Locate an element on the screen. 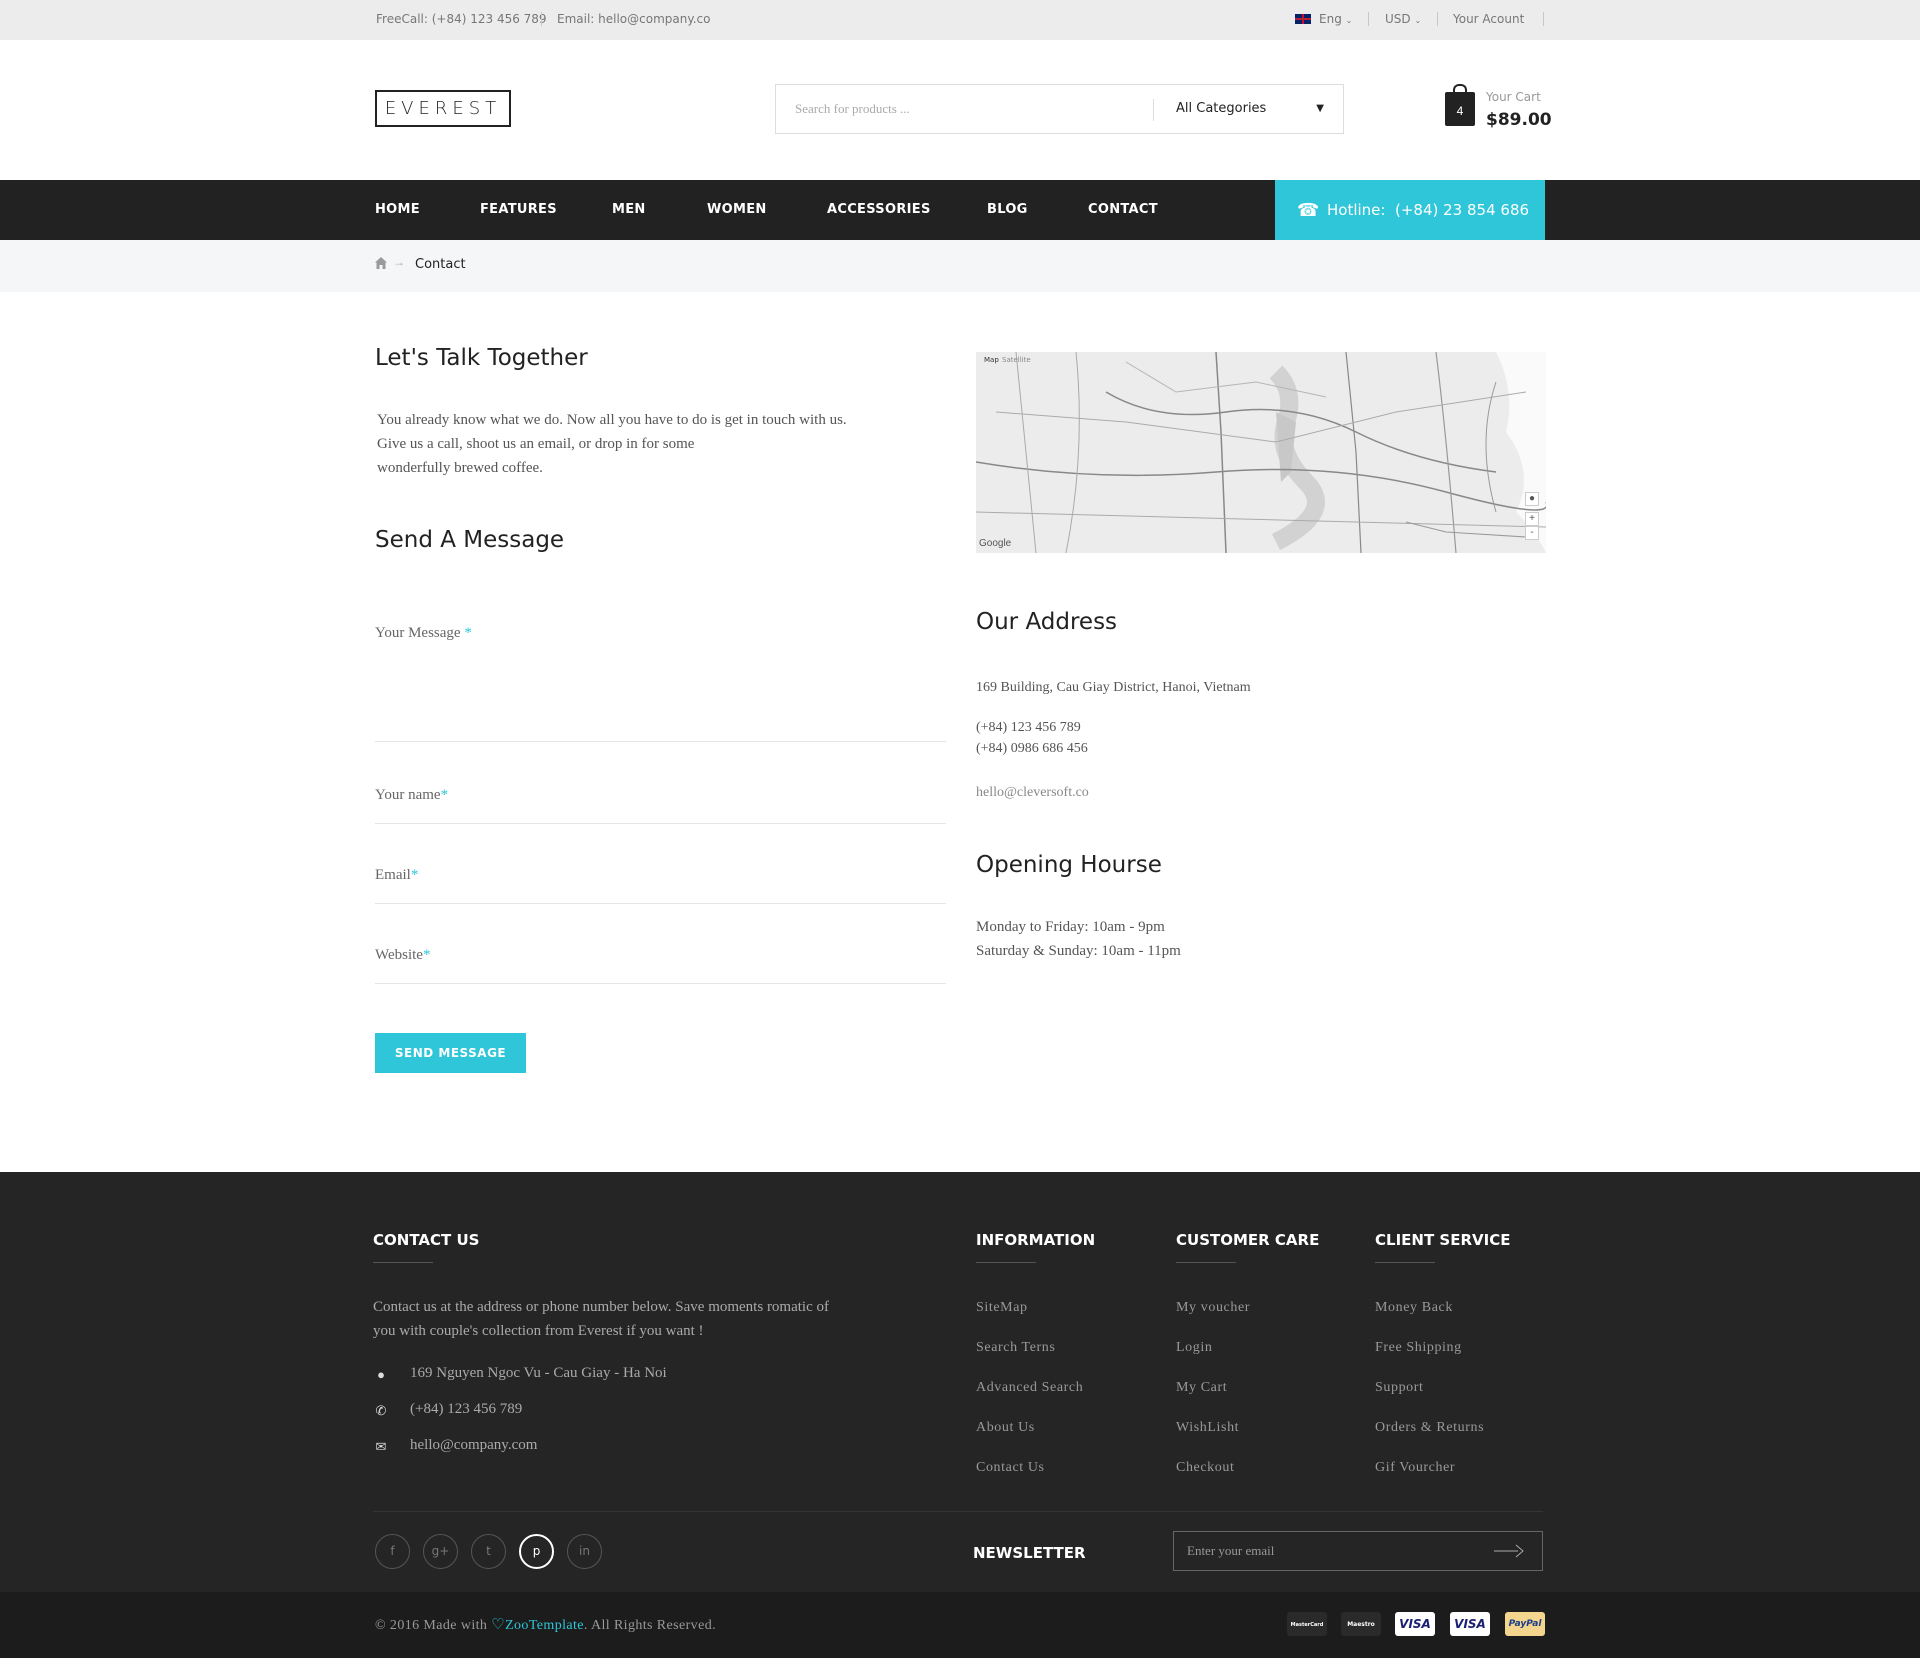 The width and height of the screenshot is (1920, 1658). footer-link-about-us: About Us is located at coordinates (1005, 1428).